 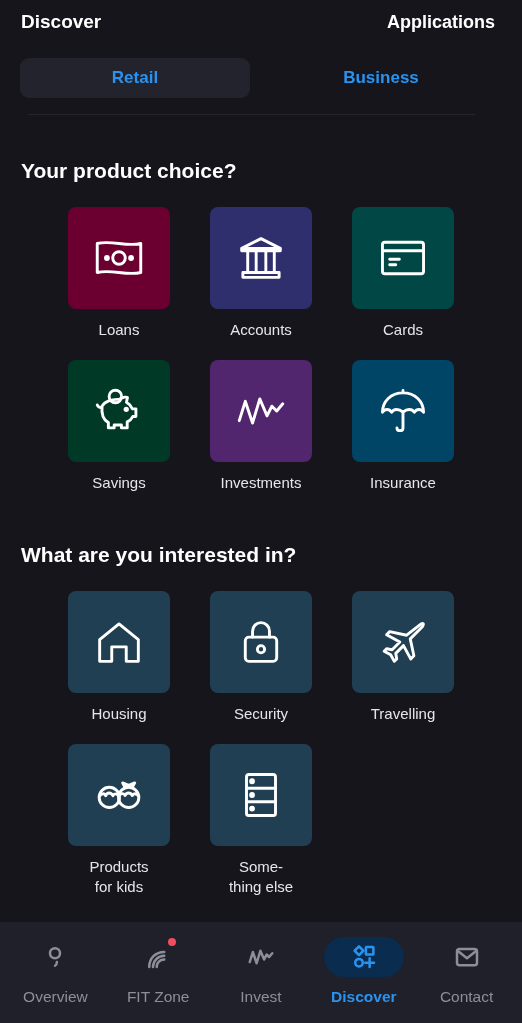 I want to click on nav-label: FIT Zone, so click(x=158, y=997).